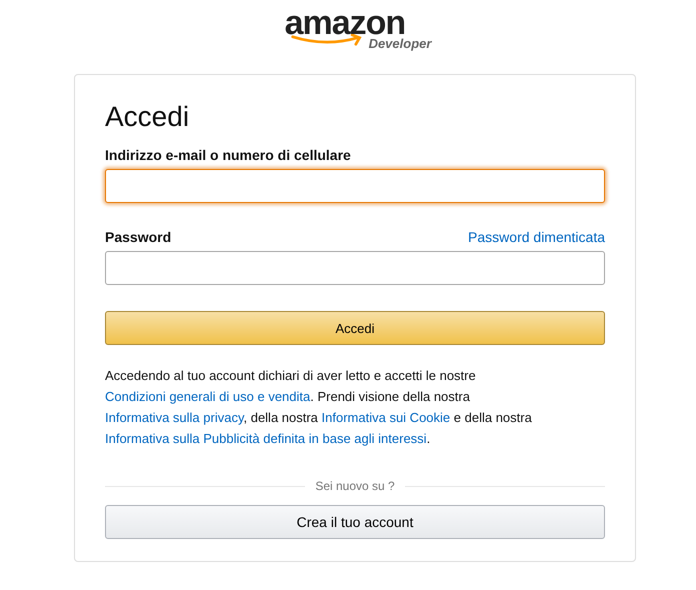  Describe the element at coordinates (355, 486) in the screenshot. I see `divider-text: Sei nuovo su ?` at that location.